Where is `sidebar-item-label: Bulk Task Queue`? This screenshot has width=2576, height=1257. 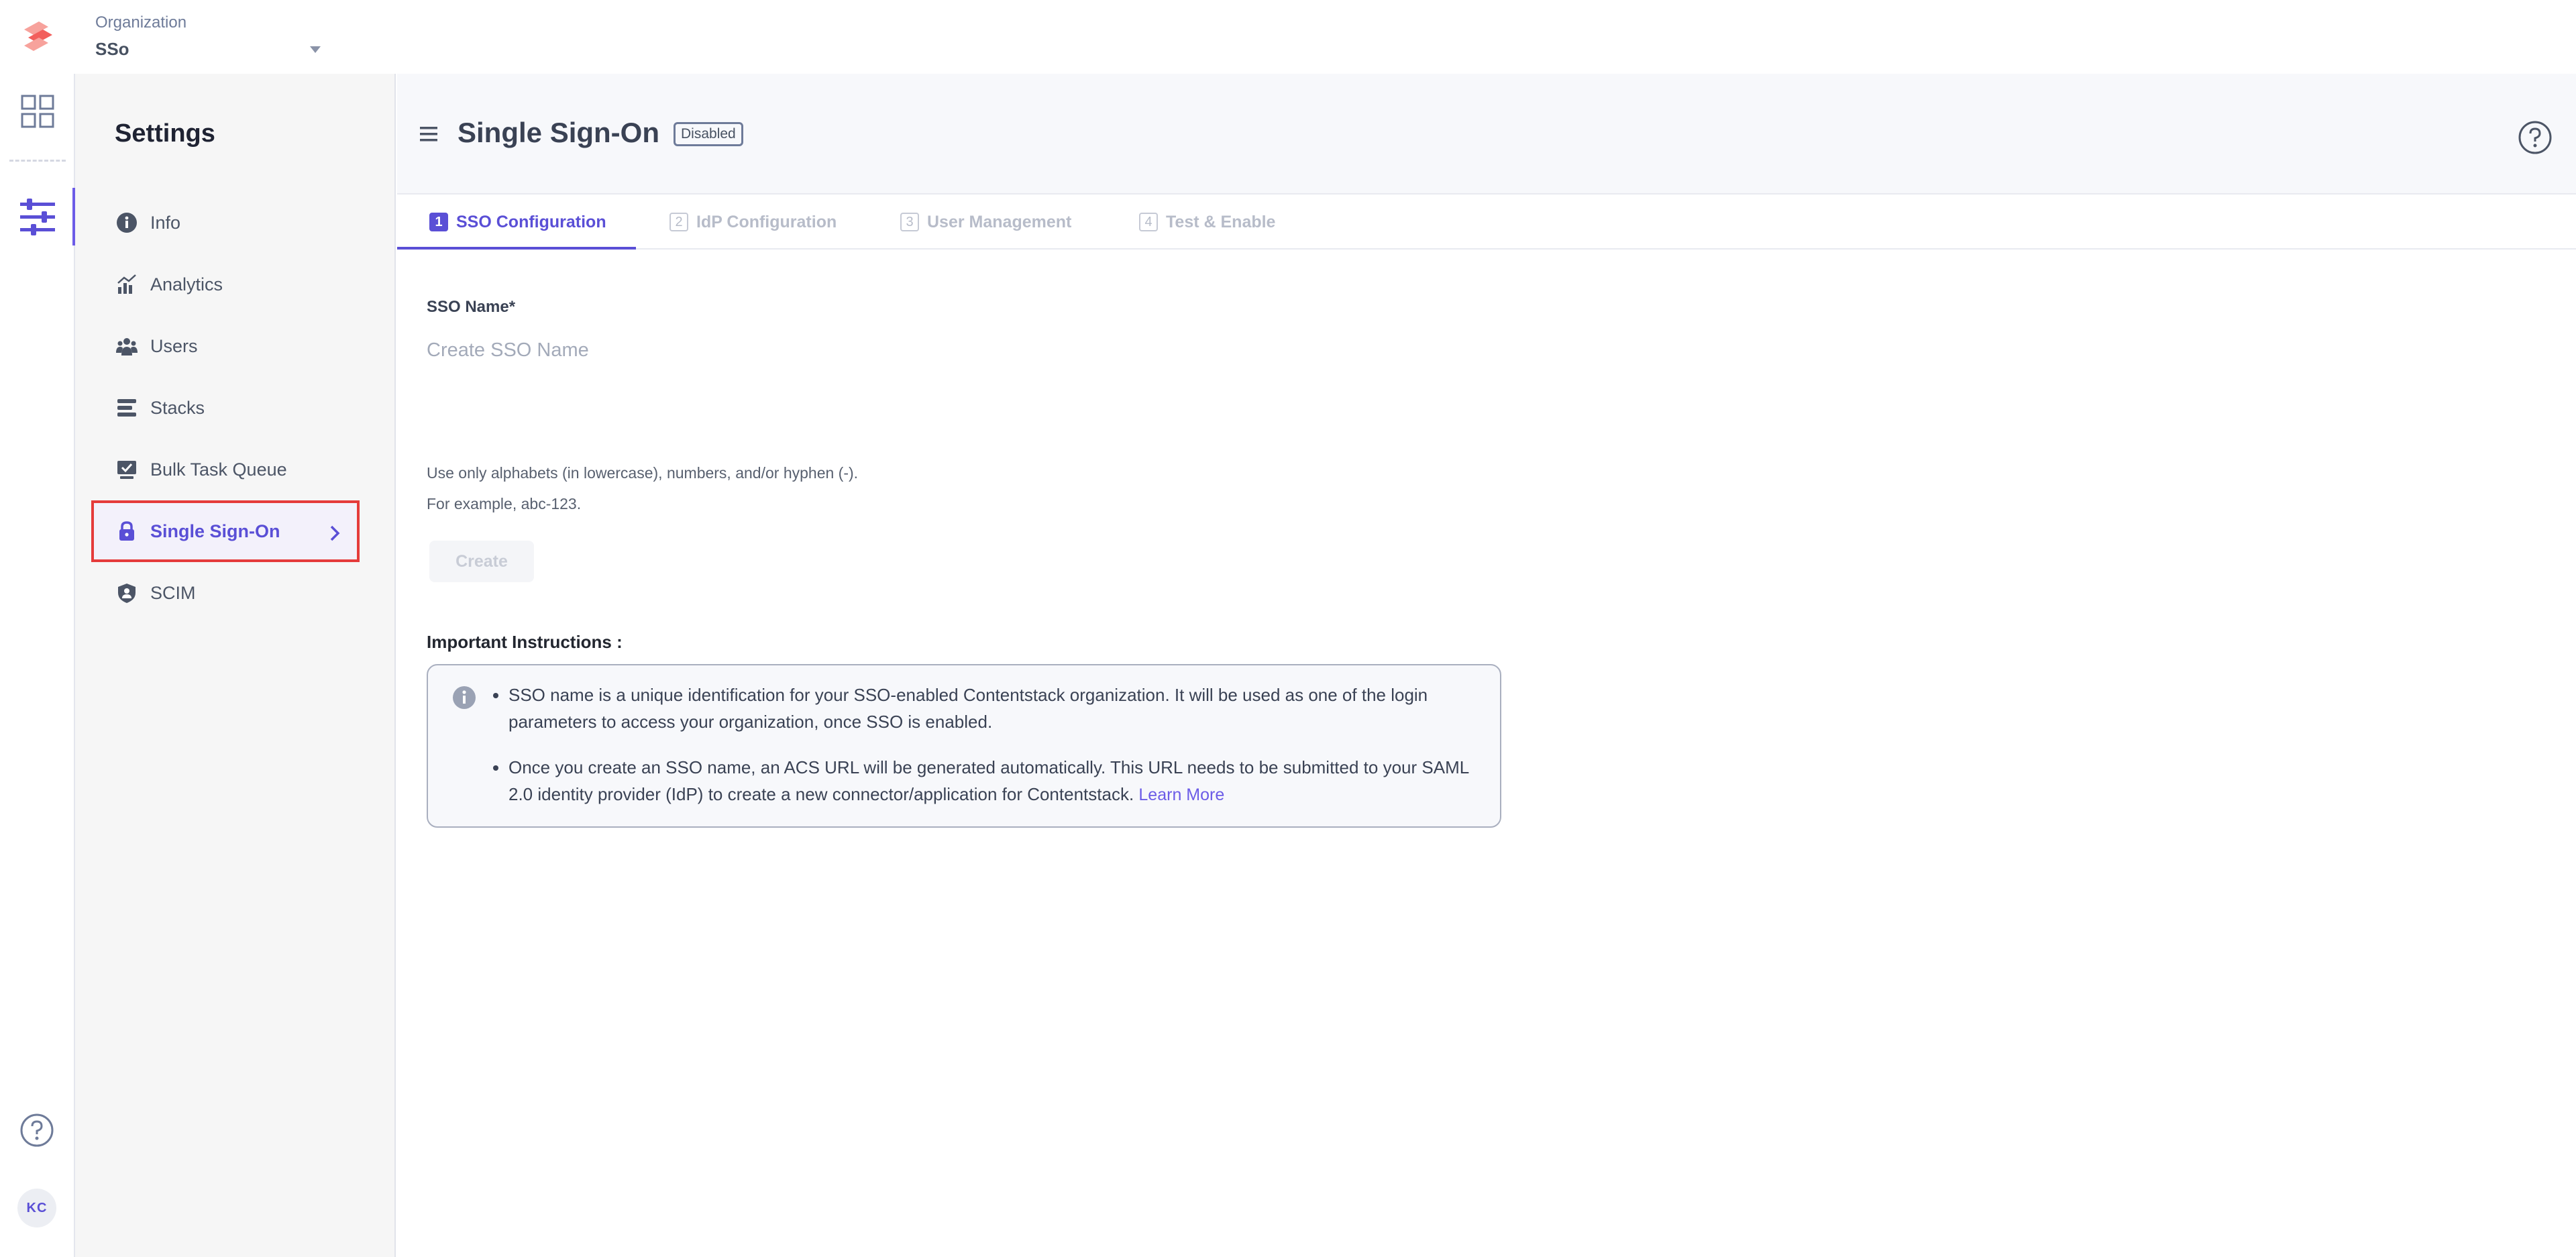
sidebar-item-label: Bulk Task Queue is located at coordinates (218, 470).